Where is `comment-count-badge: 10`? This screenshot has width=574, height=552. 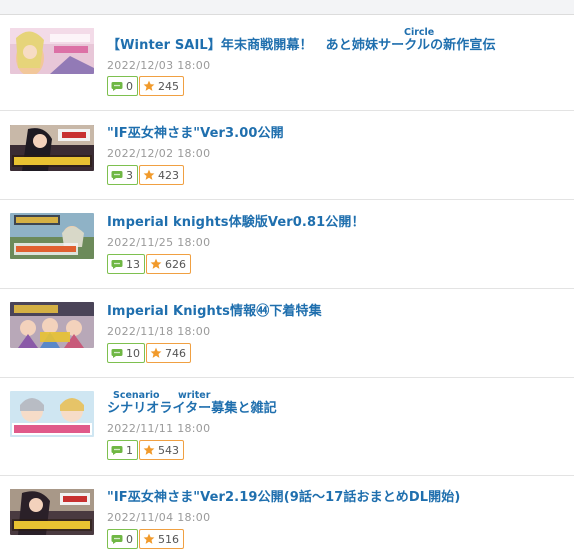 comment-count-badge: 10 is located at coordinates (126, 353).